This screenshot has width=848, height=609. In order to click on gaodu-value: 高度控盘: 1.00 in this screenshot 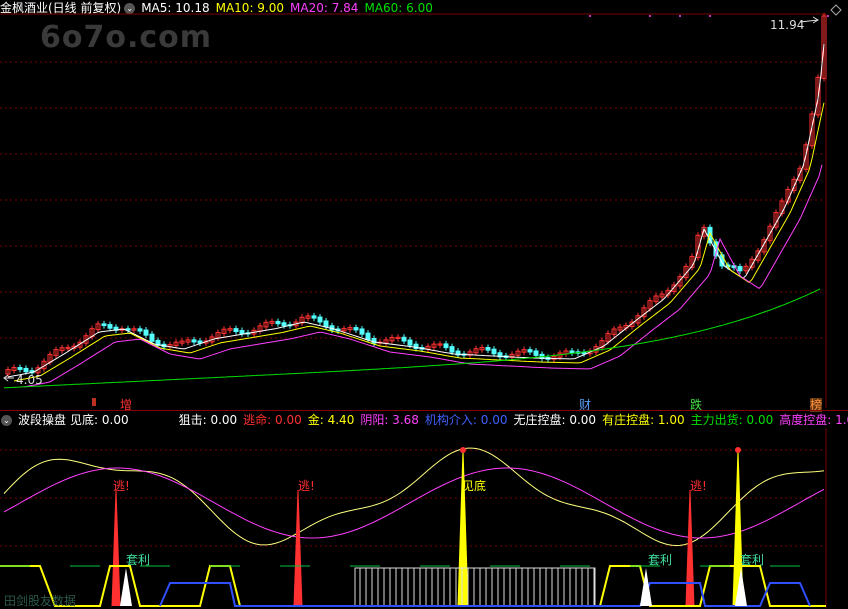, I will do `click(813, 420)`.